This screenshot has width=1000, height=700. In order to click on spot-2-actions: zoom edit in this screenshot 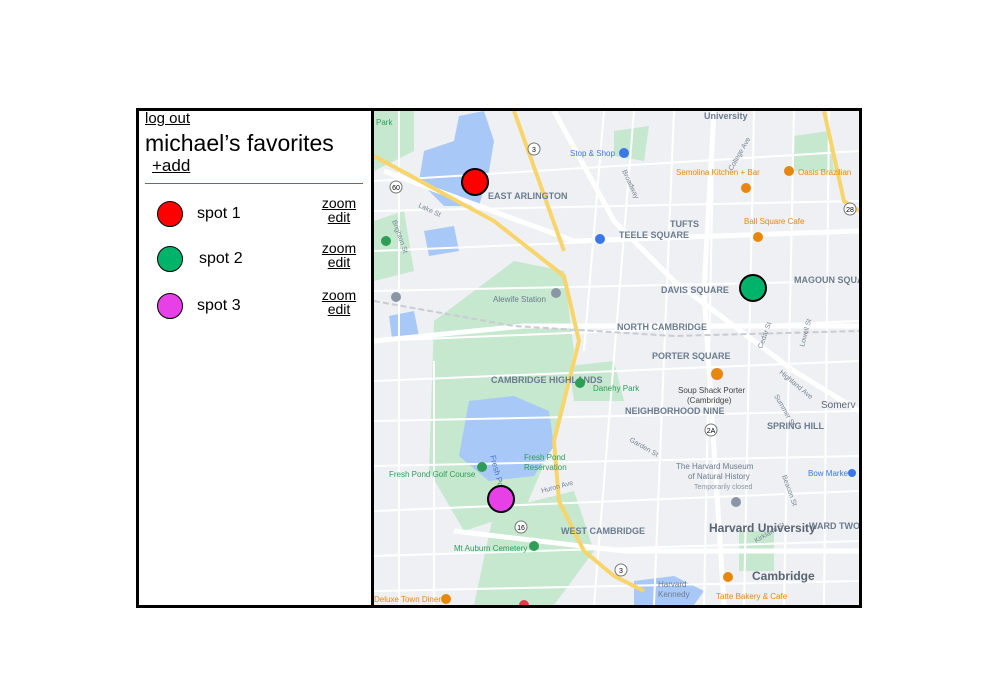, I will do `click(339, 255)`.